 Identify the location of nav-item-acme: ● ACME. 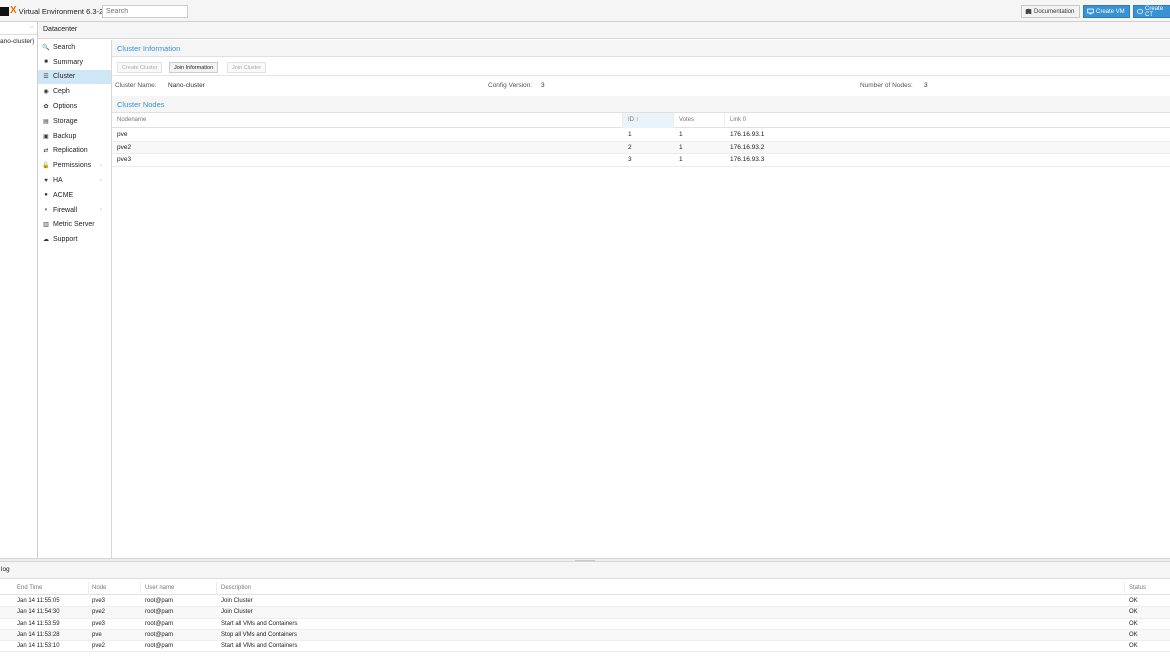
(74, 195).